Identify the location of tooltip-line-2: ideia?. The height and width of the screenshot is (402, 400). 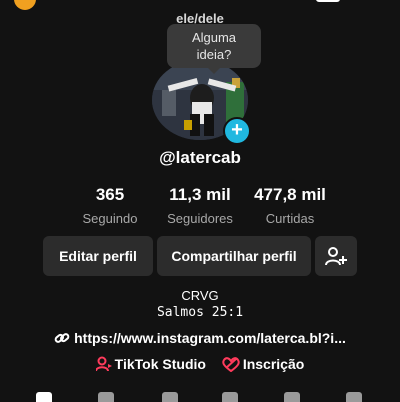
(214, 54).